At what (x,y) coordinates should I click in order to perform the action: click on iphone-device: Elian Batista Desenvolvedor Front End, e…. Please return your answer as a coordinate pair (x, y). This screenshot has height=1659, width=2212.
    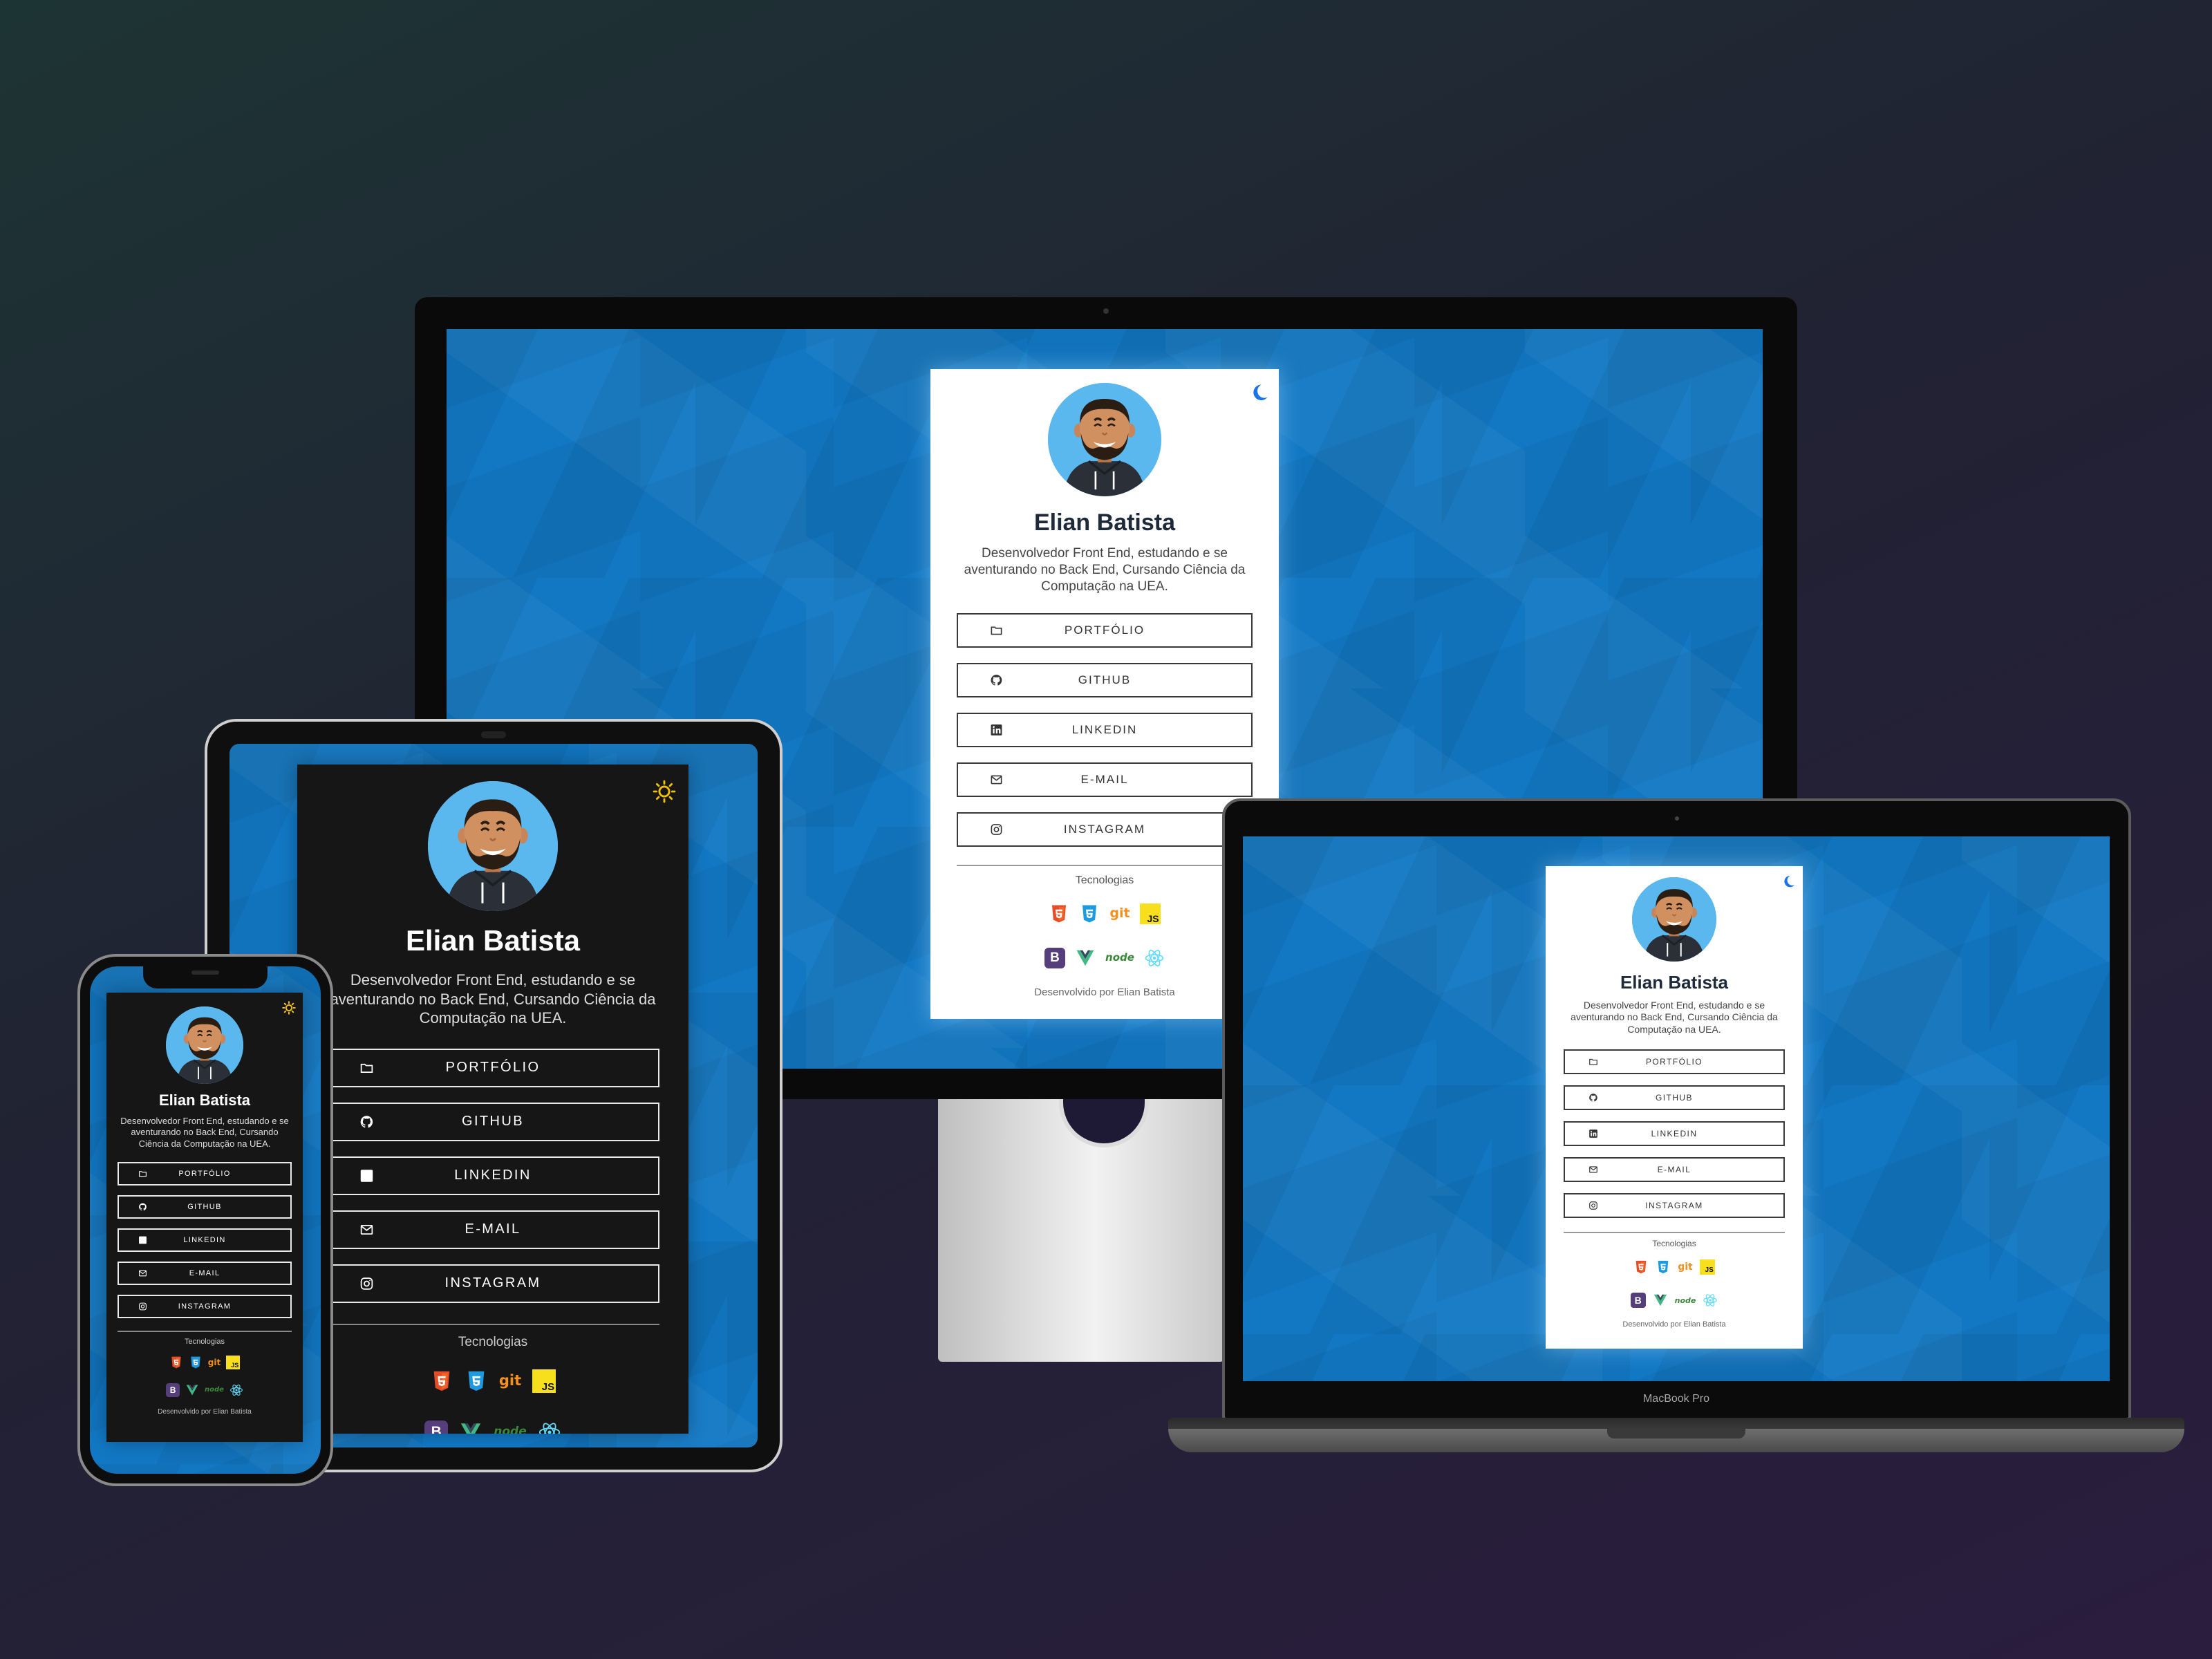
    Looking at the image, I should click on (205, 1220).